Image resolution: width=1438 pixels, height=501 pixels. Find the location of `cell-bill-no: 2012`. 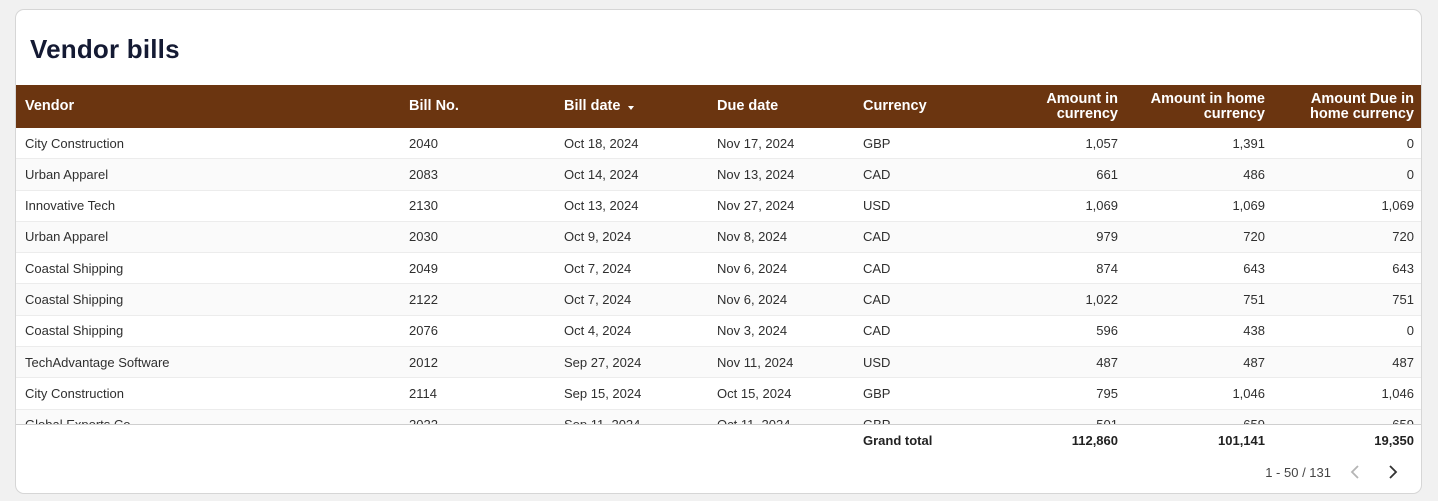

cell-bill-no: 2012 is located at coordinates (423, 362).